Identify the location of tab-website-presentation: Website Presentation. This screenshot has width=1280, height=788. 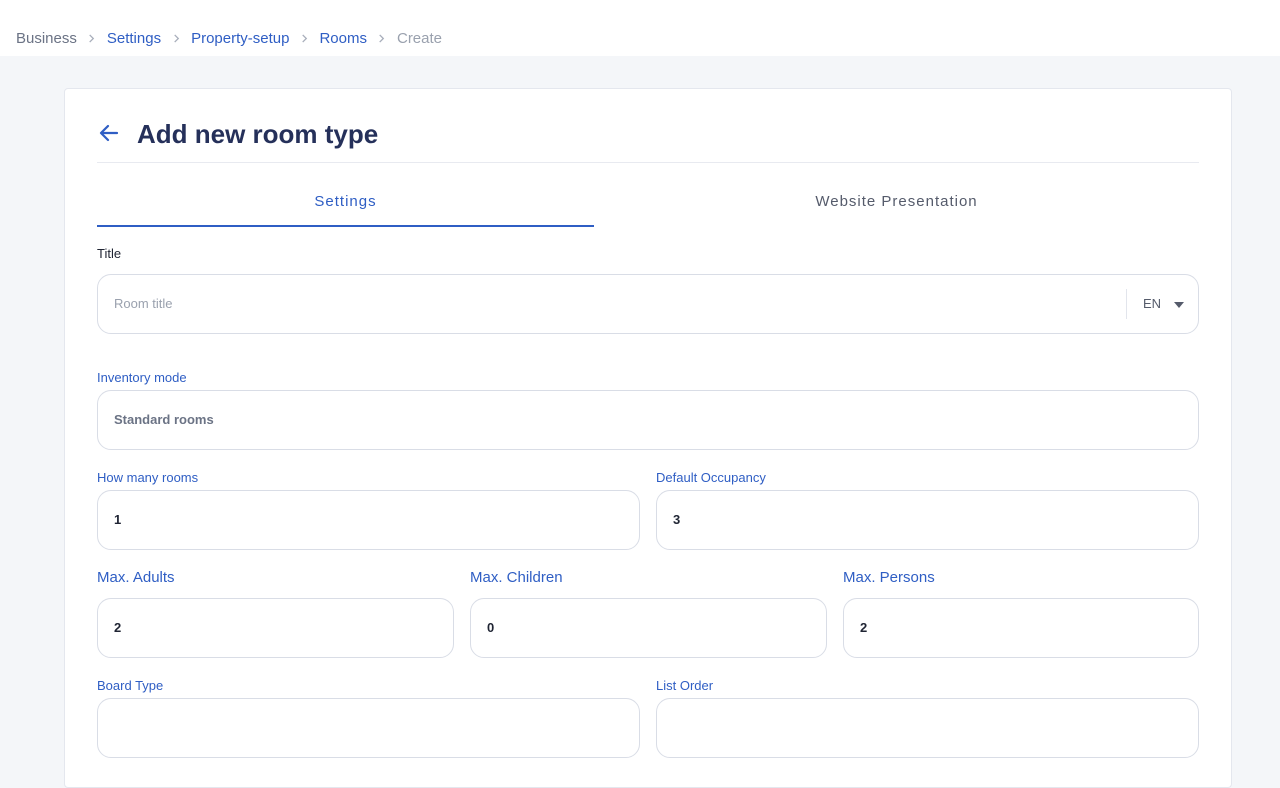
(896, 203).